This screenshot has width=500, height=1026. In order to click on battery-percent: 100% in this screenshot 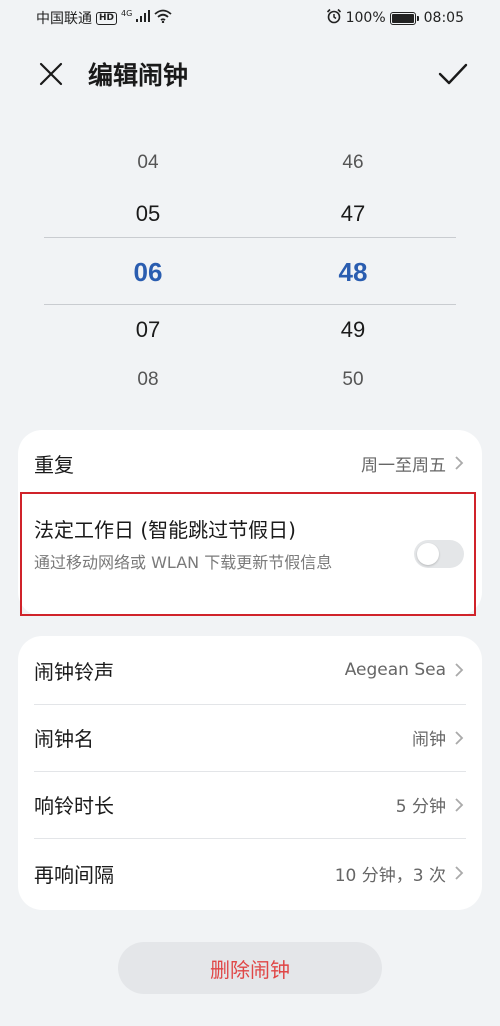, I will do `click(365, 18)`.